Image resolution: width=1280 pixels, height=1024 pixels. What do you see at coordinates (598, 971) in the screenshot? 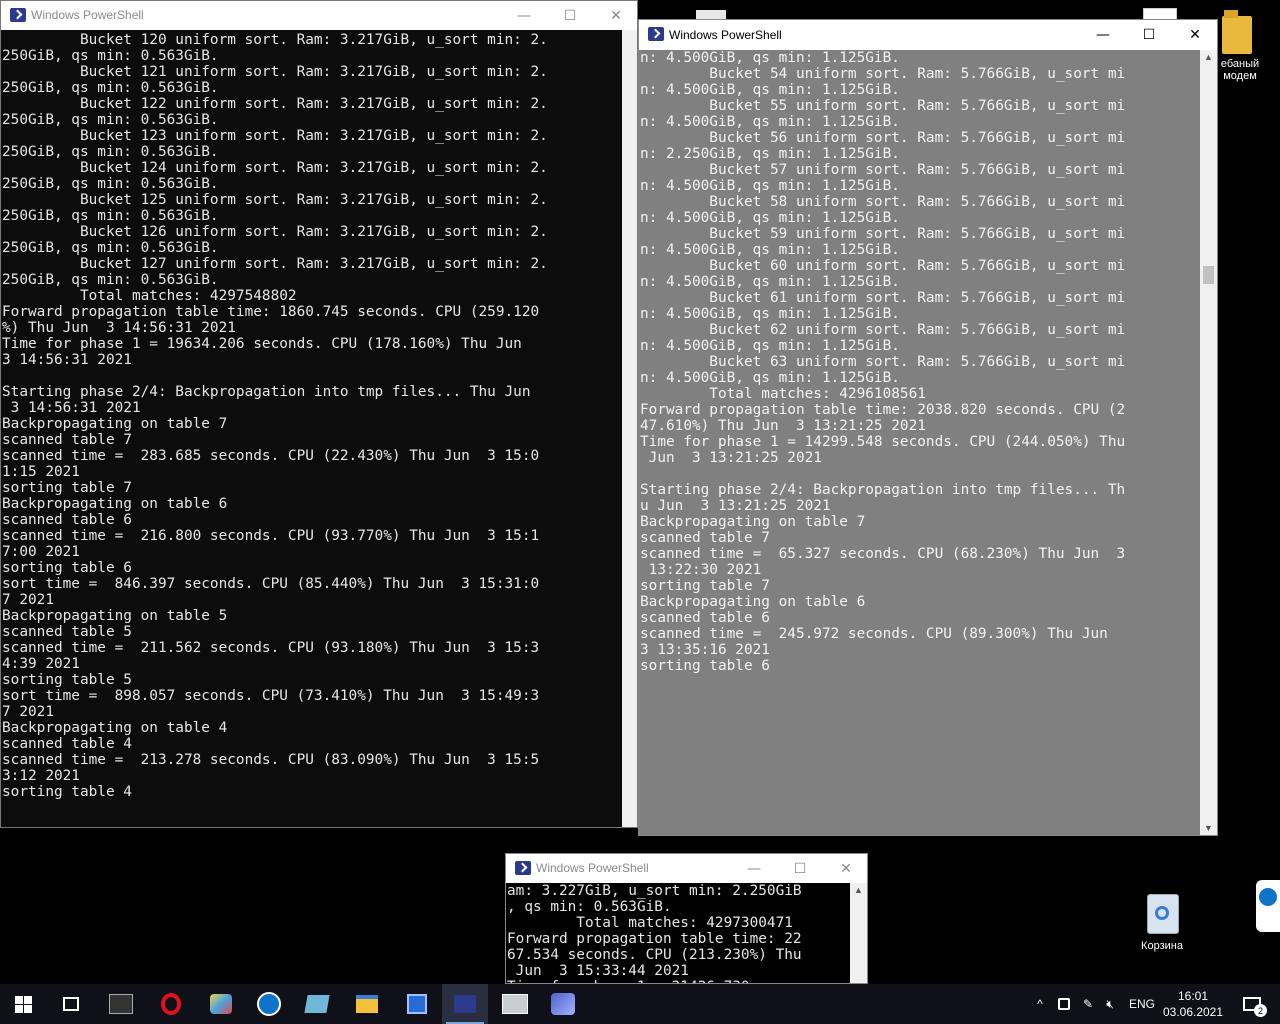
I see `console-line: Jun 3 15:33:44 2021` at bounding box center [598, 971].